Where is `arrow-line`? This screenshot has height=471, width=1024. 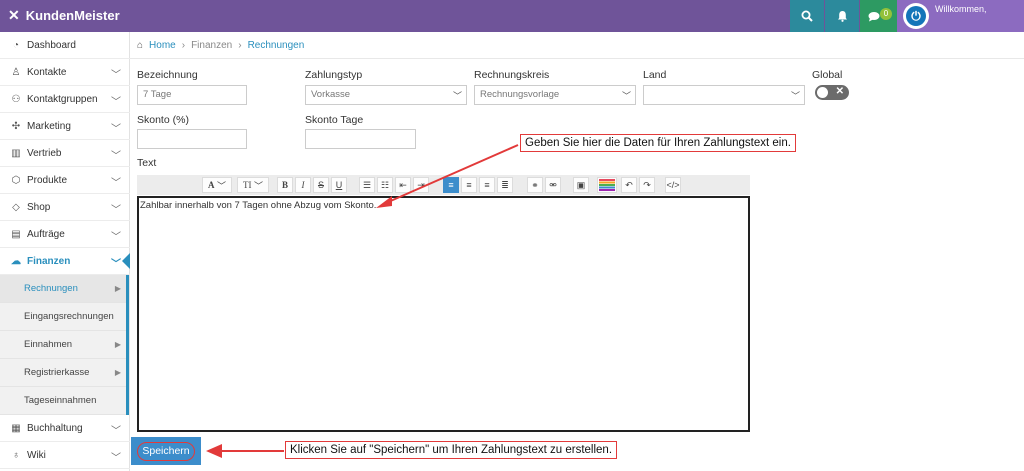 arrow-line is located at coordinates (452, 174).